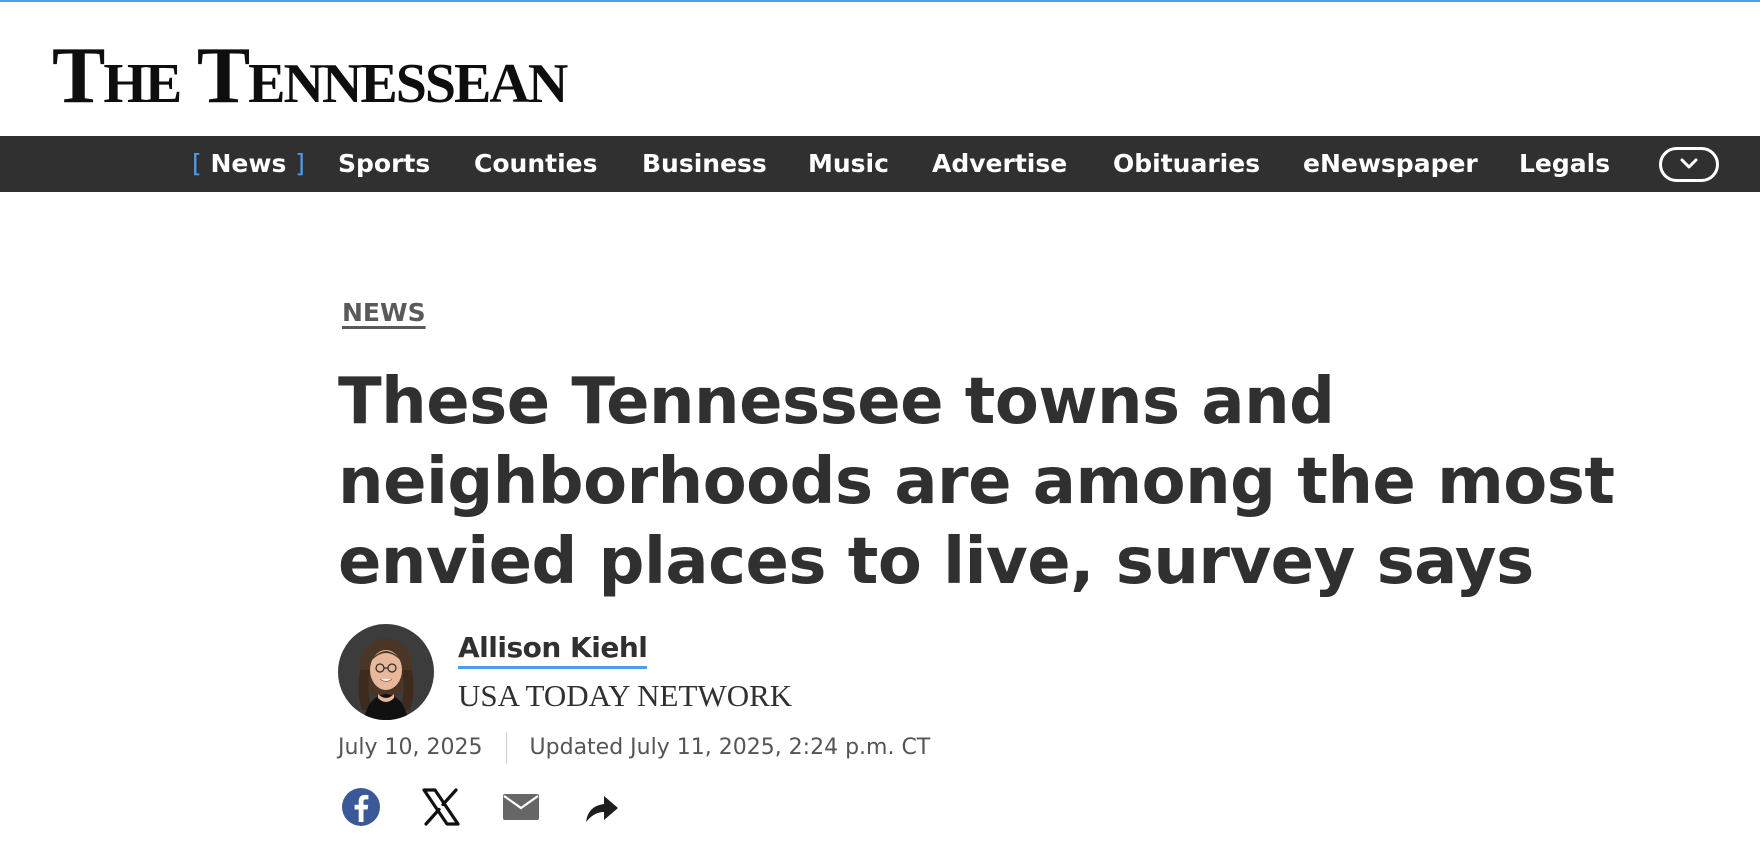 The image size is (1760, 842). I want to click on nav-item-label: Business, so click(704, 163).